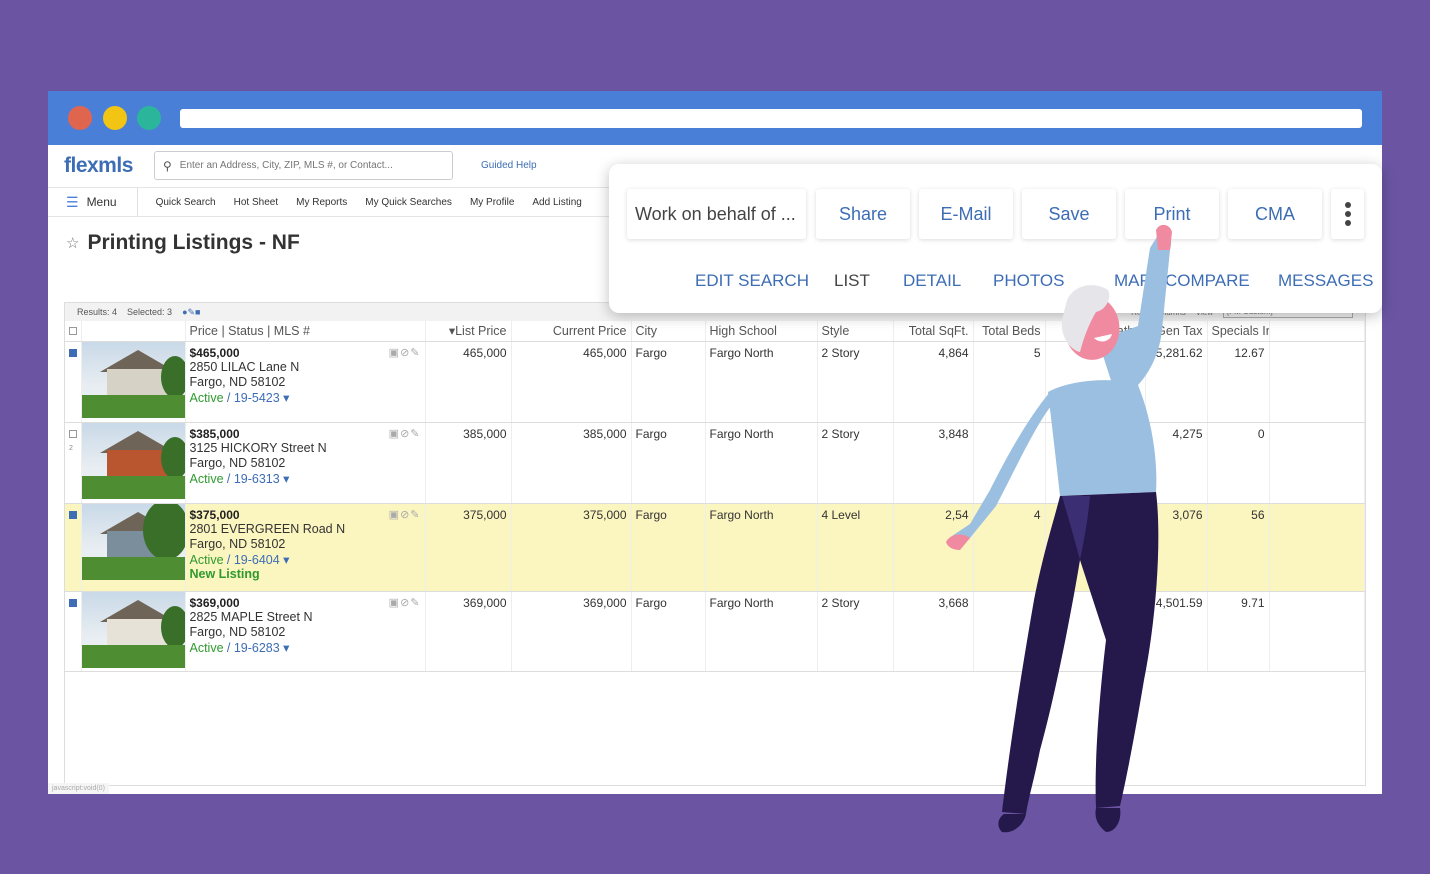  What do you see at coordinates (191, 312) in the screenshot?
I see `contact-icon: ●✎■` at bounding box center [191, 312].